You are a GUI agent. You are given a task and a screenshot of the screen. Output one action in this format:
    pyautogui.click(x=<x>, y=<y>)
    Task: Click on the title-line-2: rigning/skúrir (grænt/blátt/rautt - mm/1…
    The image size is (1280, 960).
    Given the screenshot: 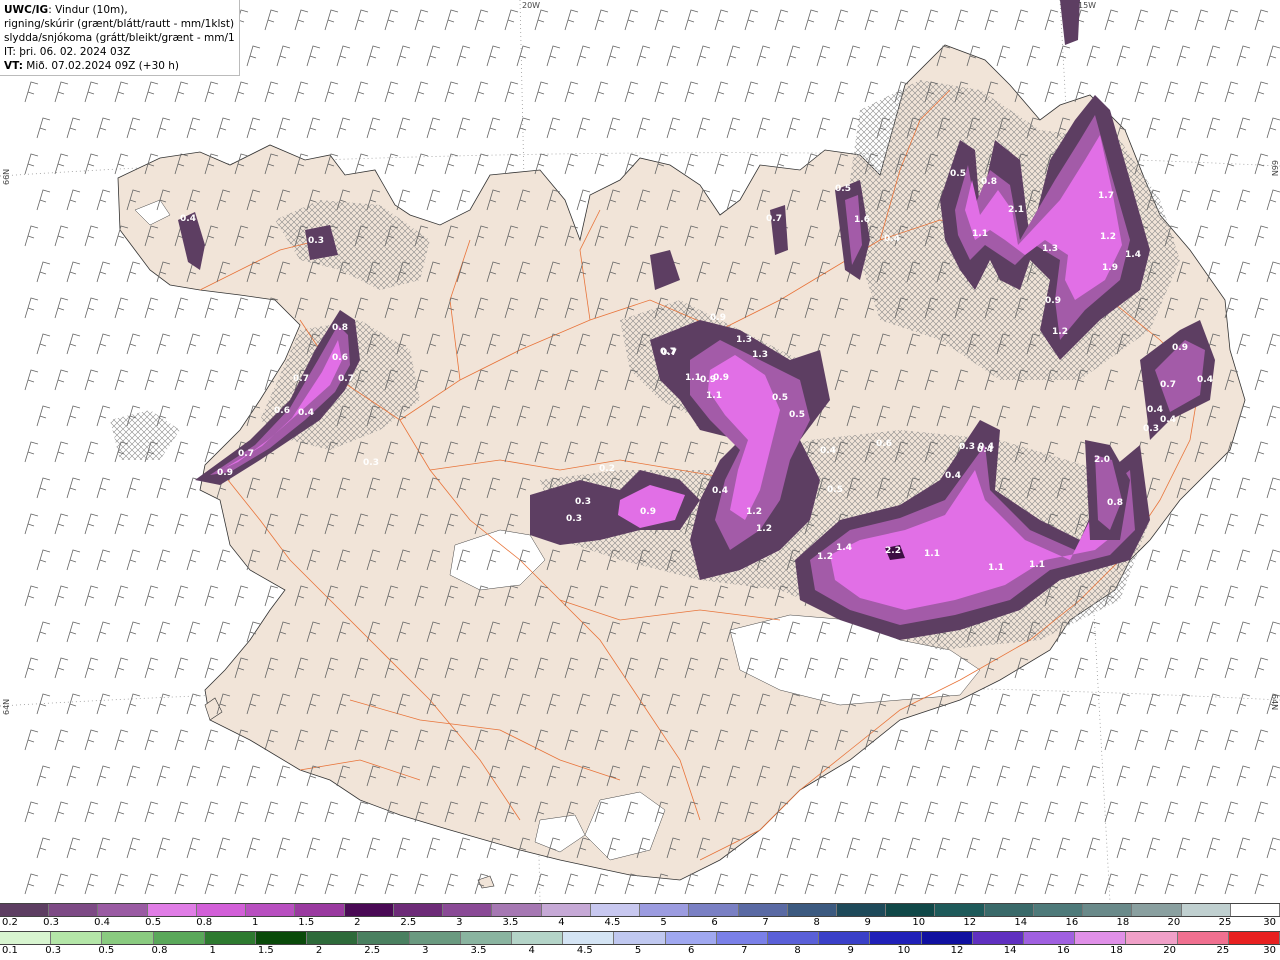 What is the action you would take?
    pyautogui.click(x=119, y=24)
    